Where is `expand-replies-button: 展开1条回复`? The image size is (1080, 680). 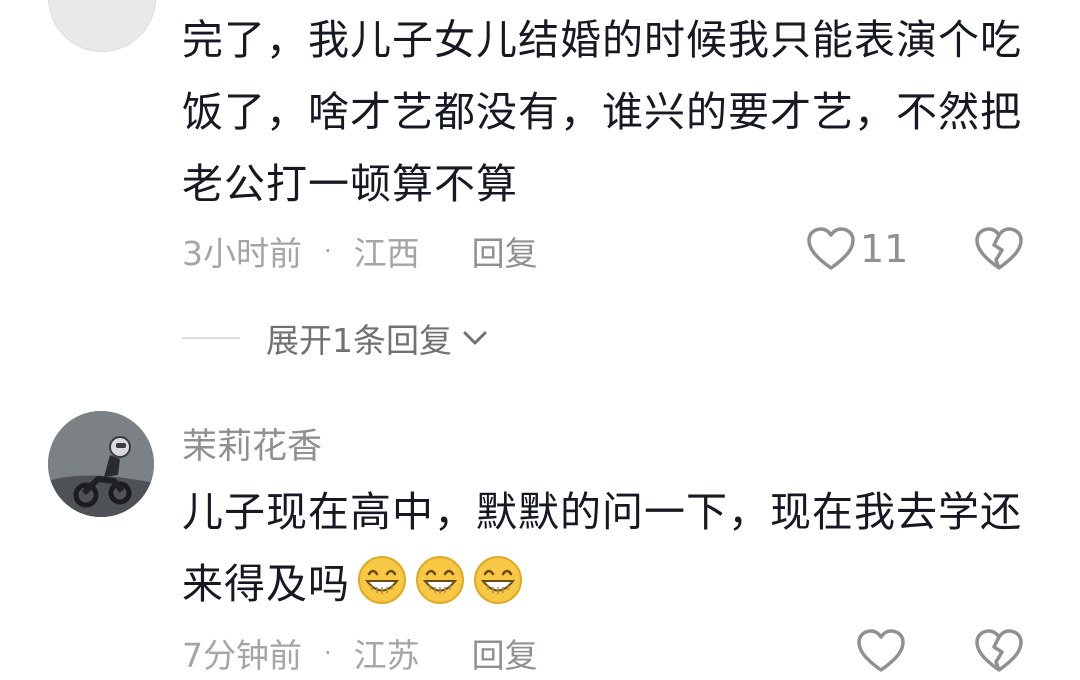
expand-replies-button: 展开1条回复 is located at coordinates (336, 338).